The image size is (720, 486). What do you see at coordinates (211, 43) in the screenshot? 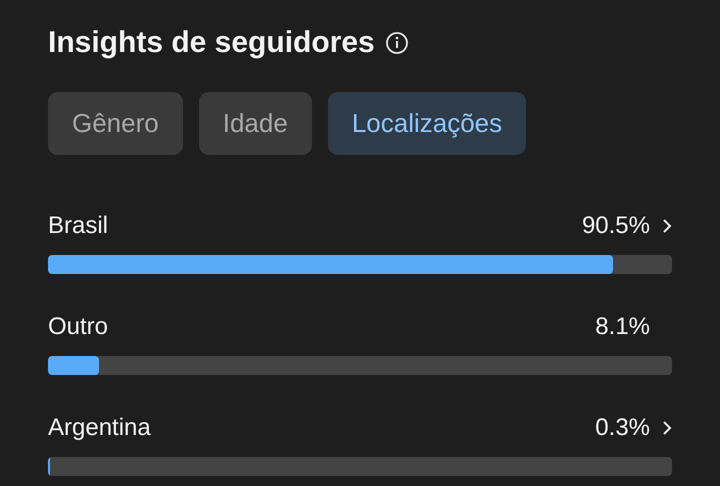
I see `section-title: Insights de seguidores` at bounding box center [211, 43].